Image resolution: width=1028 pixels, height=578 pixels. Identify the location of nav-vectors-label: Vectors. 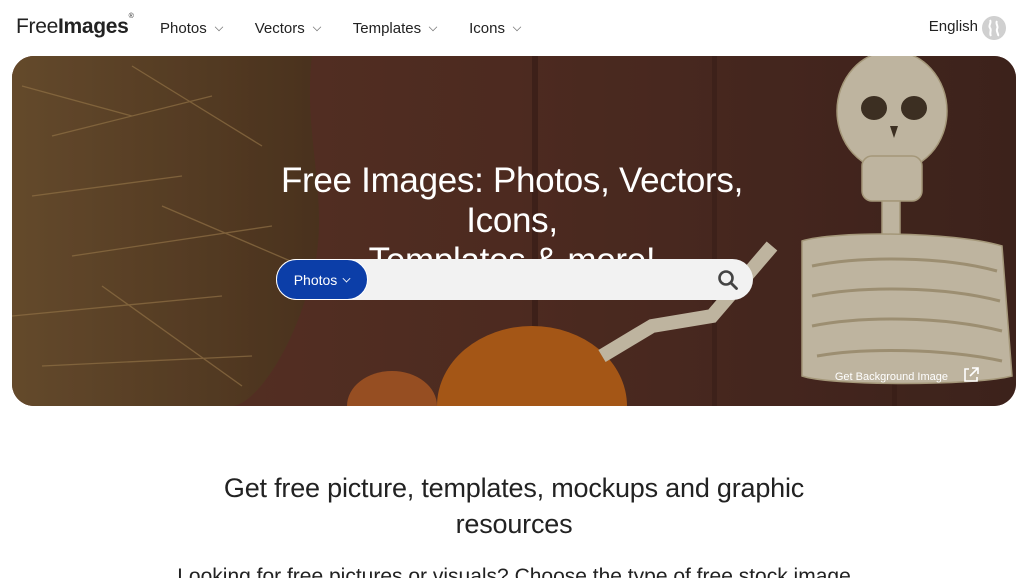
(279, 28).